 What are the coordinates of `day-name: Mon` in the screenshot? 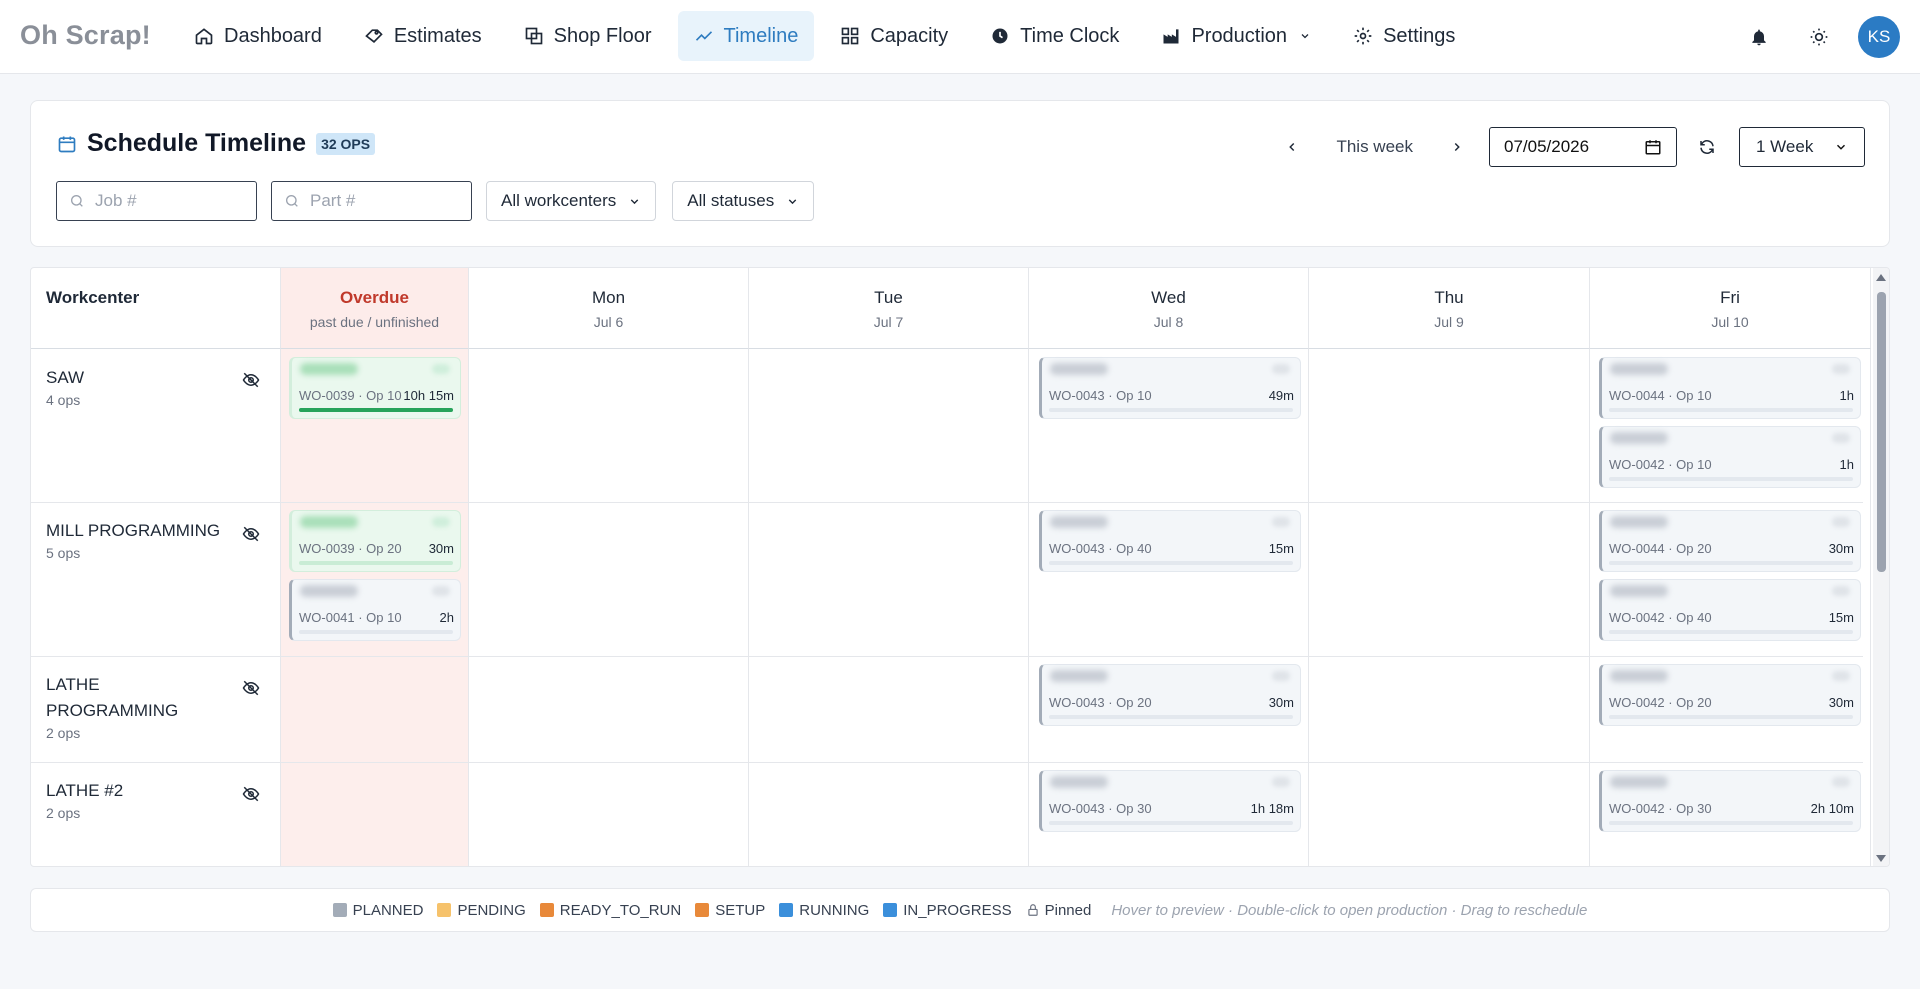 It's located at (608, 297).